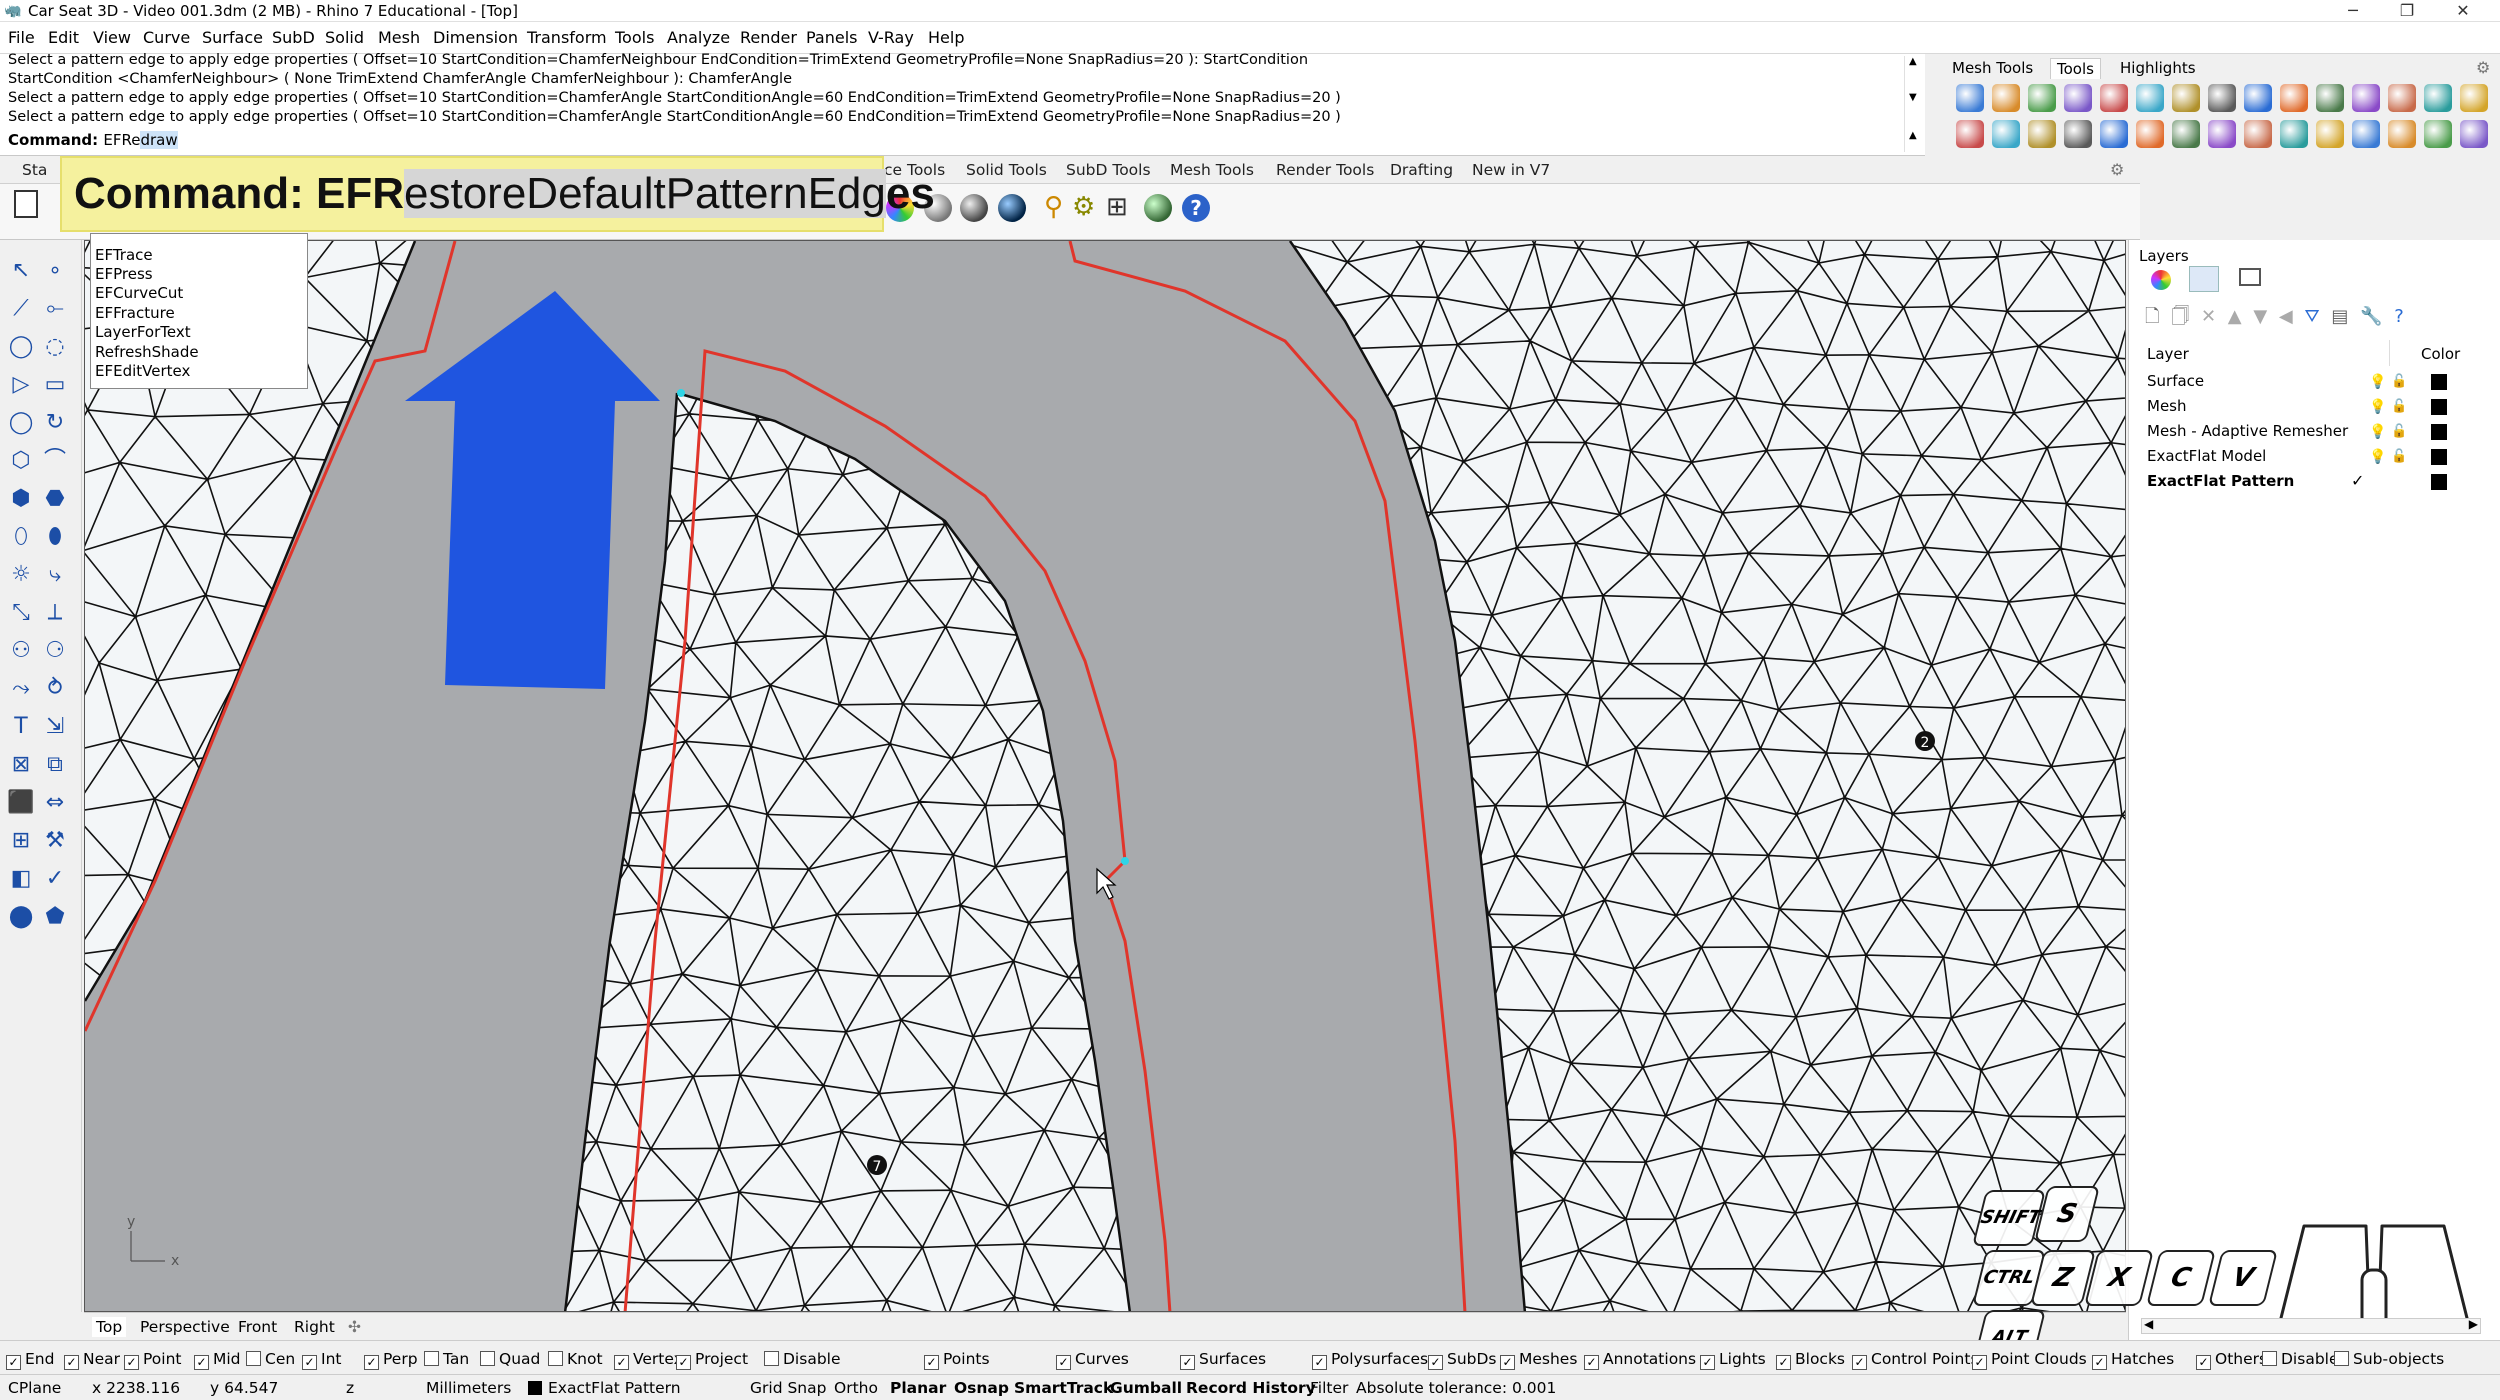 The image size is (2500, 1400). Describe the element at coordinates (55, 499) in the screenshot. I see `boolean-tool-icon: ⬣` at that location.